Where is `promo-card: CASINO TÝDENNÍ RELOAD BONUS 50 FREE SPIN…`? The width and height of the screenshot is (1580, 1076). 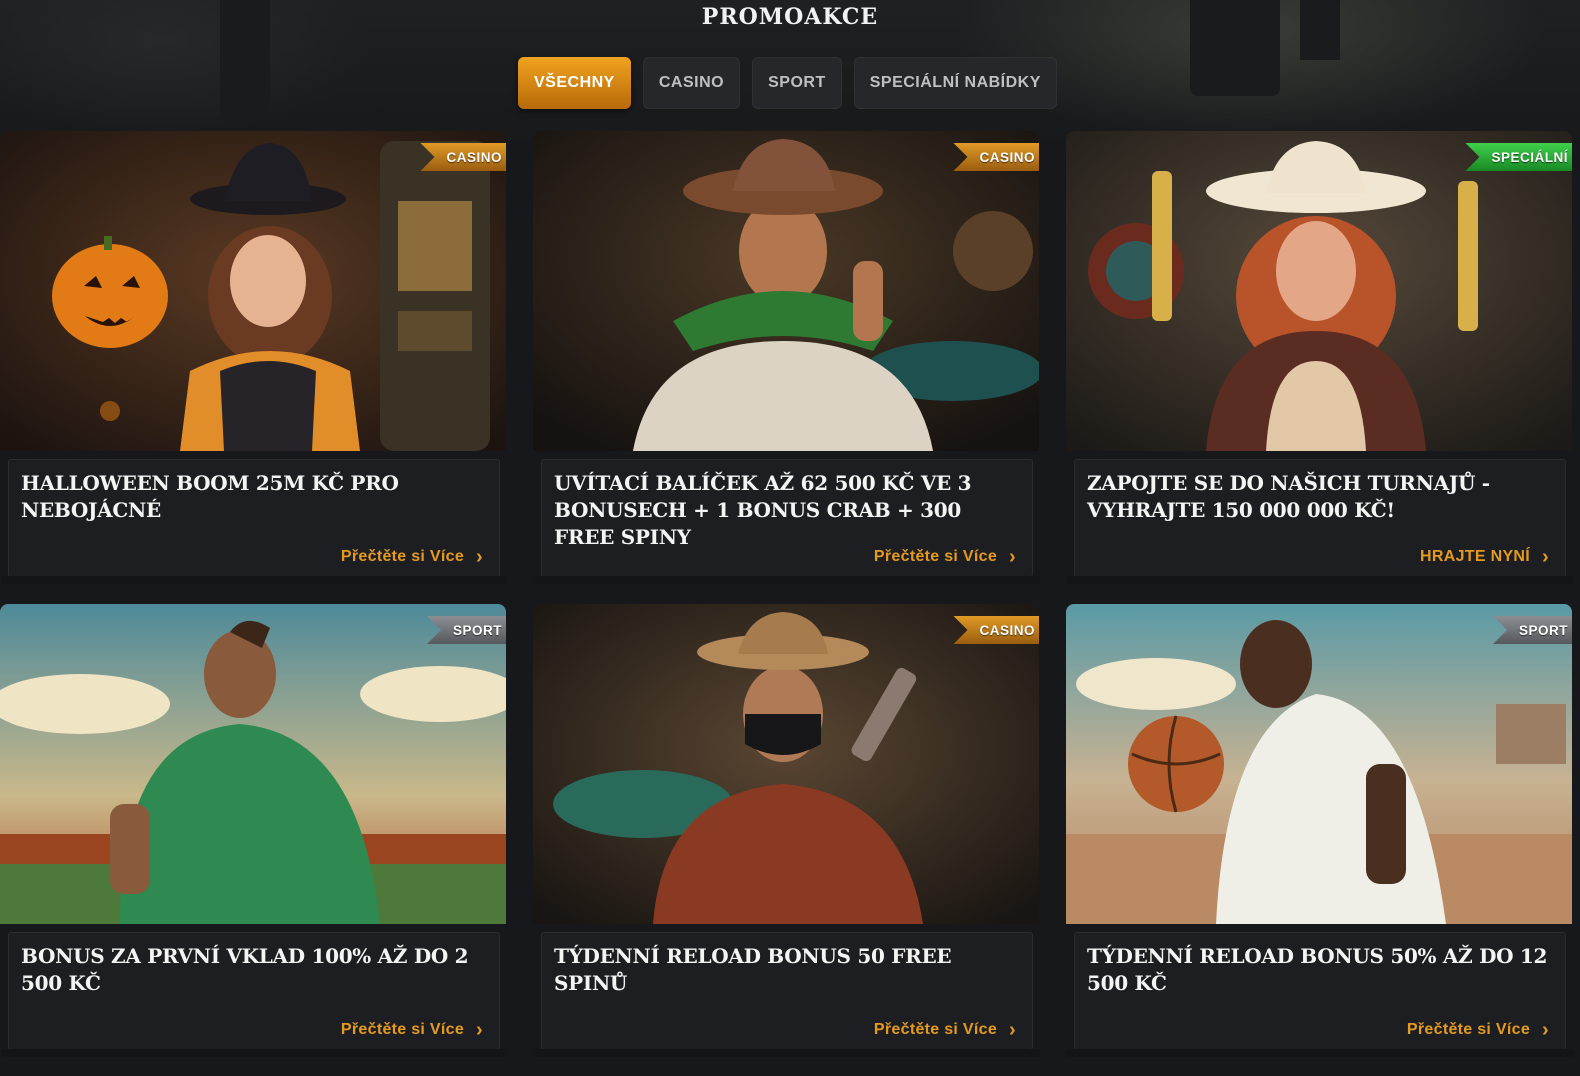 promo-card: CASINO TÝDENNÍ RELOAD BONUS 50 FREE SPIN… is located at coordinates (786, 830).